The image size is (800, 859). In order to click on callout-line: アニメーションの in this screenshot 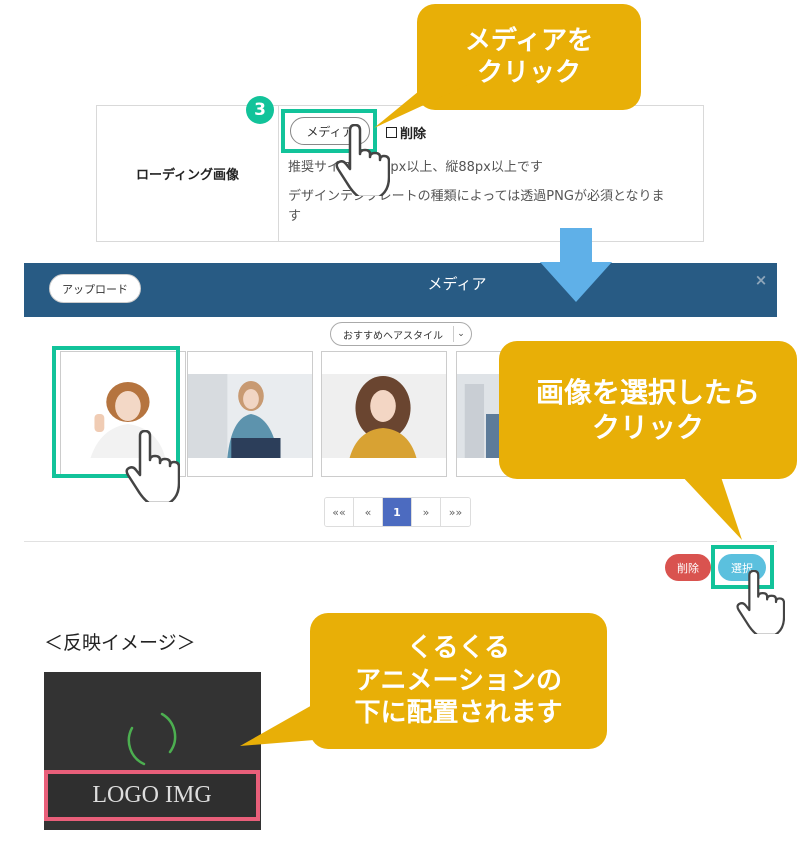, I will do `click(458, 680)`.